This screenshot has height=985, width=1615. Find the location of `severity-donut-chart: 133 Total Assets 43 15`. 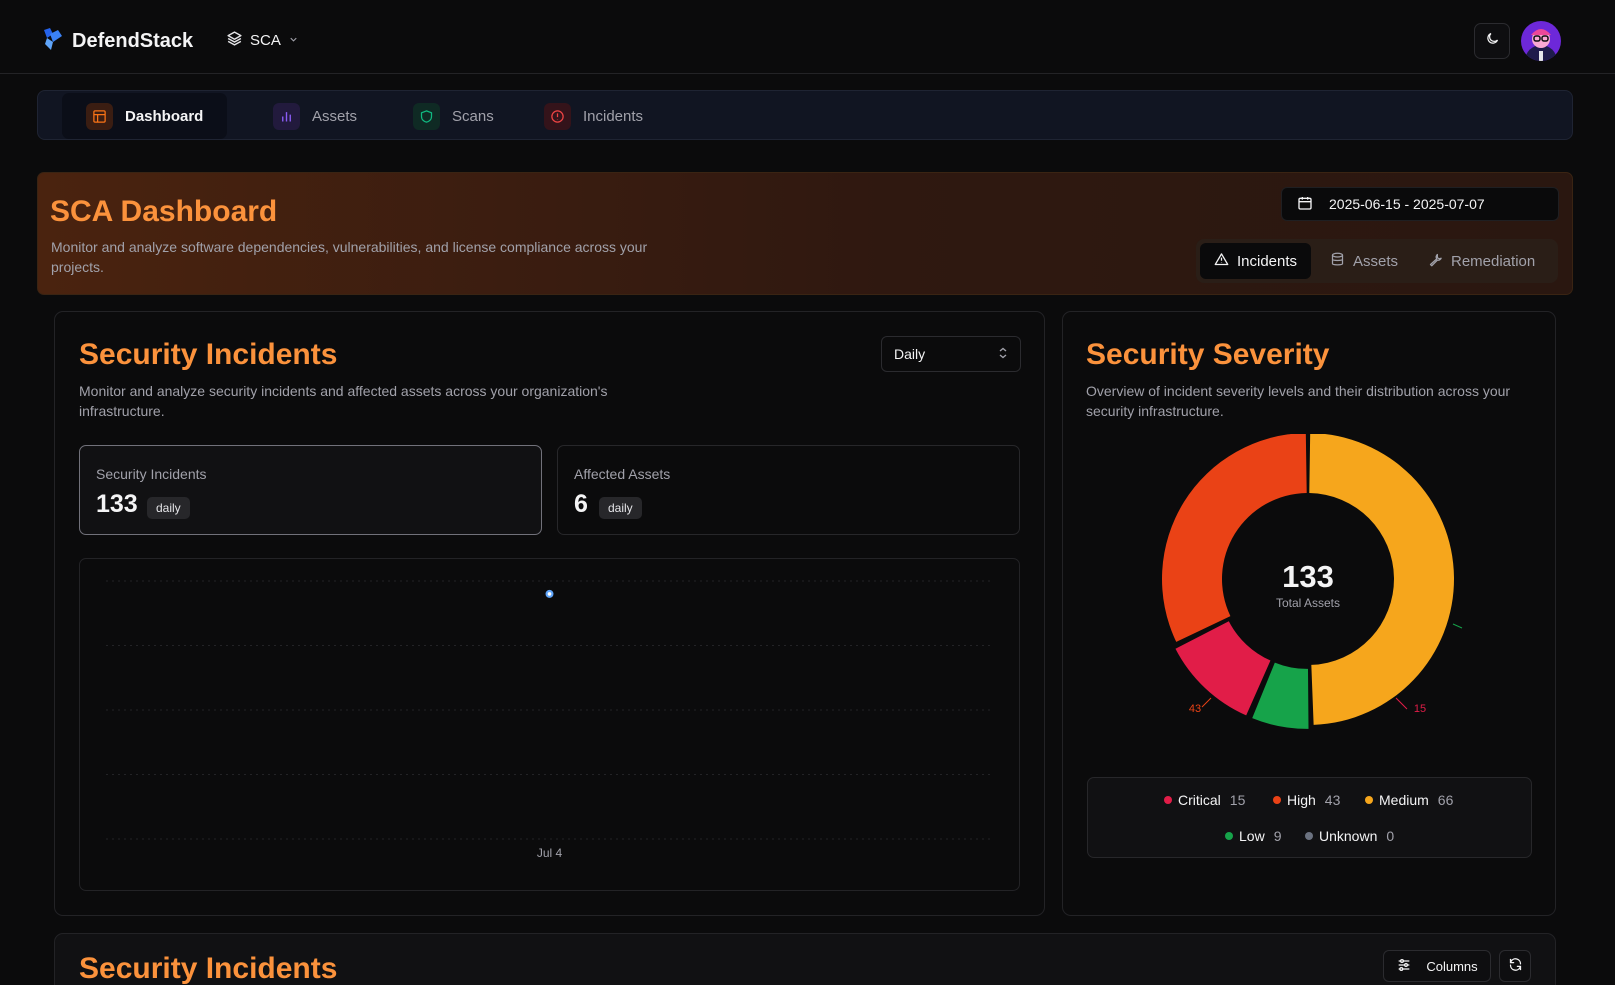

severity-donut-chart: 133 Total Assets 43 15 is located at coordinates (1312, 581).